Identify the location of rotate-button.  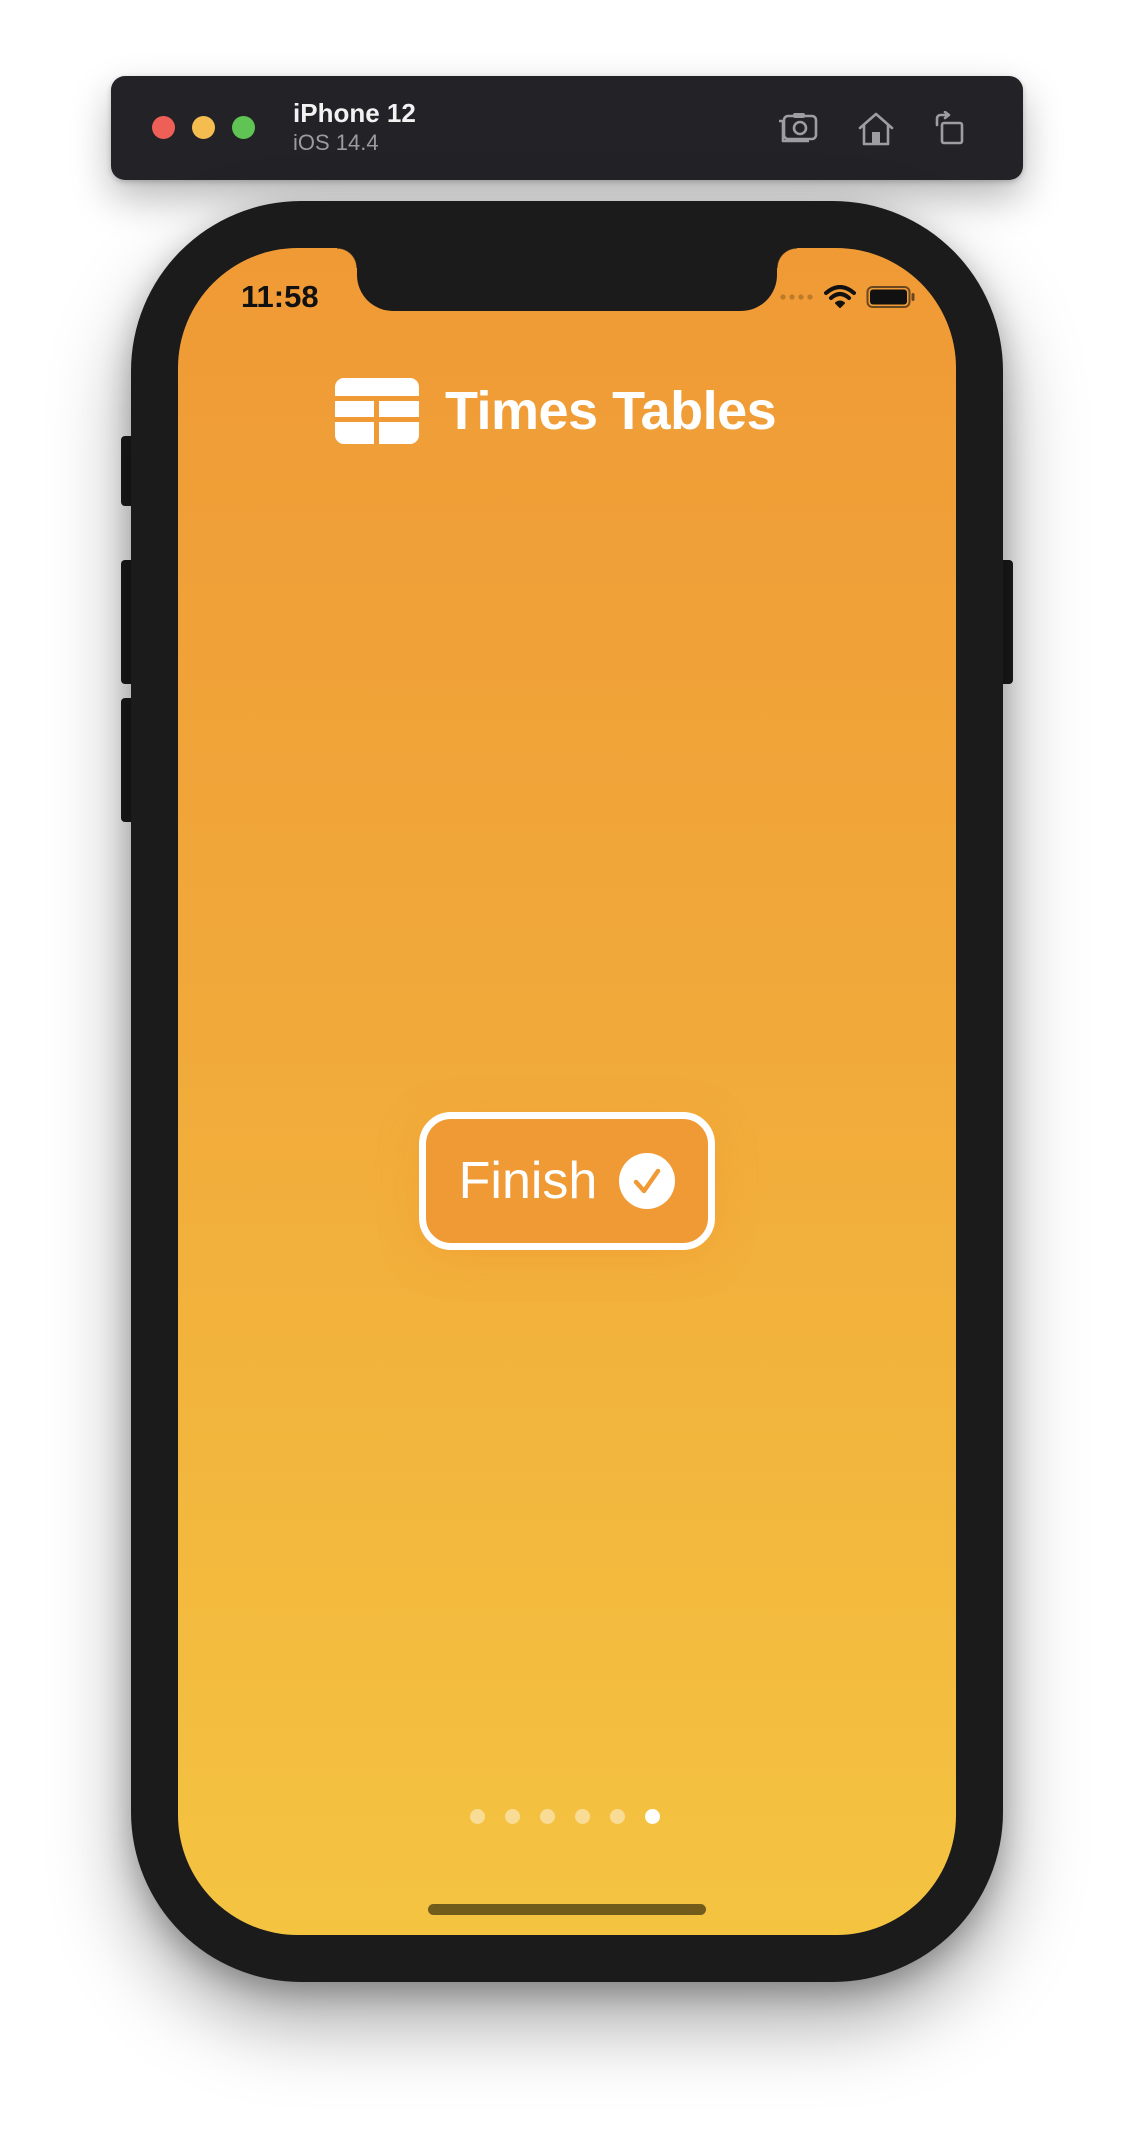
(950, 129).